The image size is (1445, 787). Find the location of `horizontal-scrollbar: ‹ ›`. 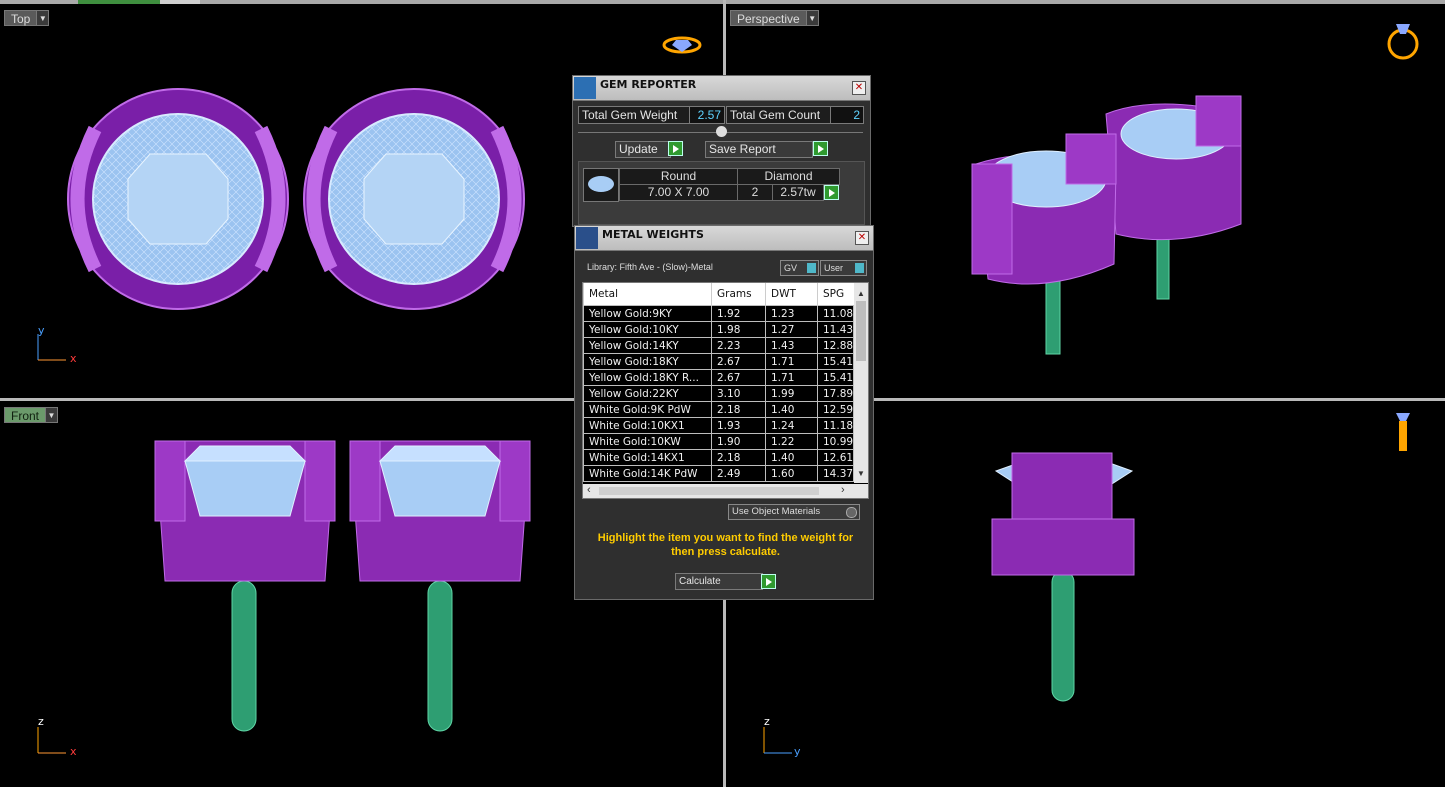

horizontal-scrollbar: ‹ › is located at coordinates (725, 491).